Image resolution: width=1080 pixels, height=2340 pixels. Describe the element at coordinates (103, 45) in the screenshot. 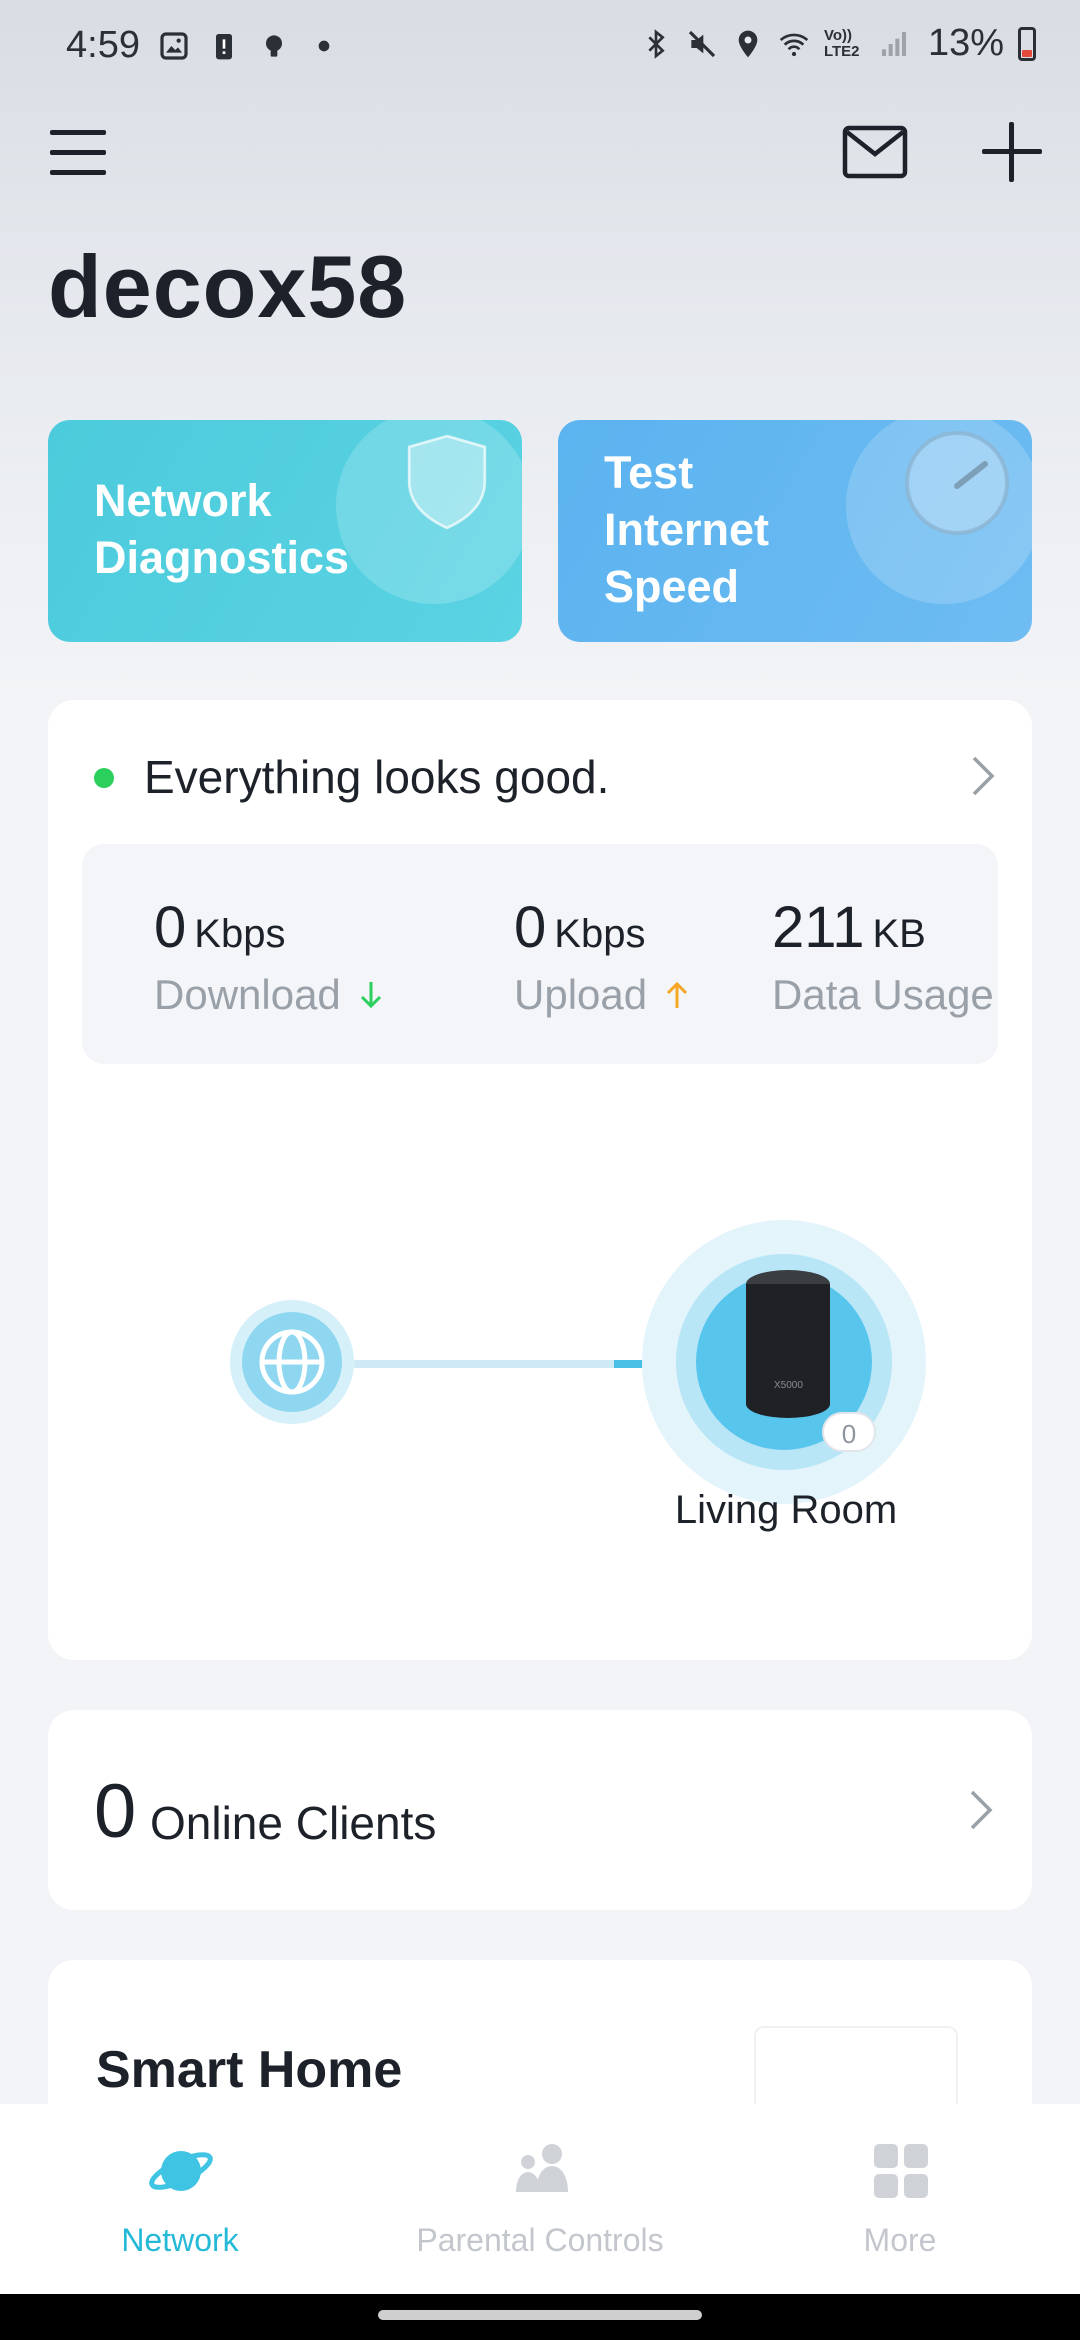

I see `status-time: 4:59` at that location.